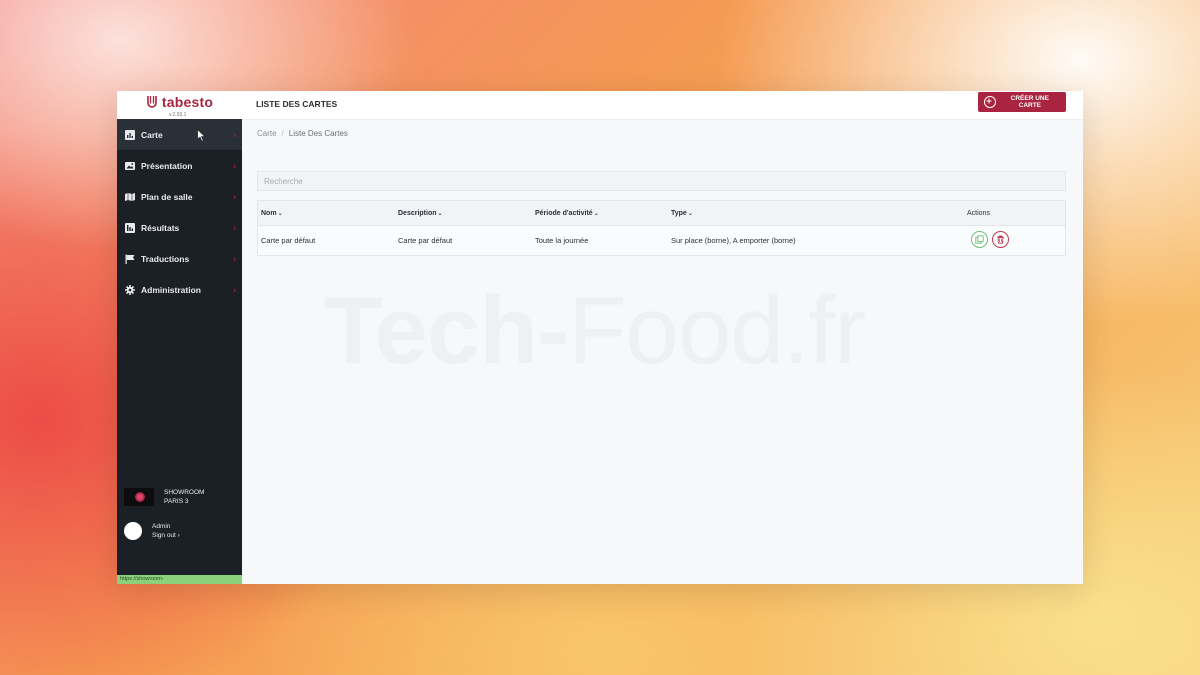  What do you see at coordinates (978, 213) in the screenshot?
I see `column-header-actions: Actions` at bounding box center [978, 213].